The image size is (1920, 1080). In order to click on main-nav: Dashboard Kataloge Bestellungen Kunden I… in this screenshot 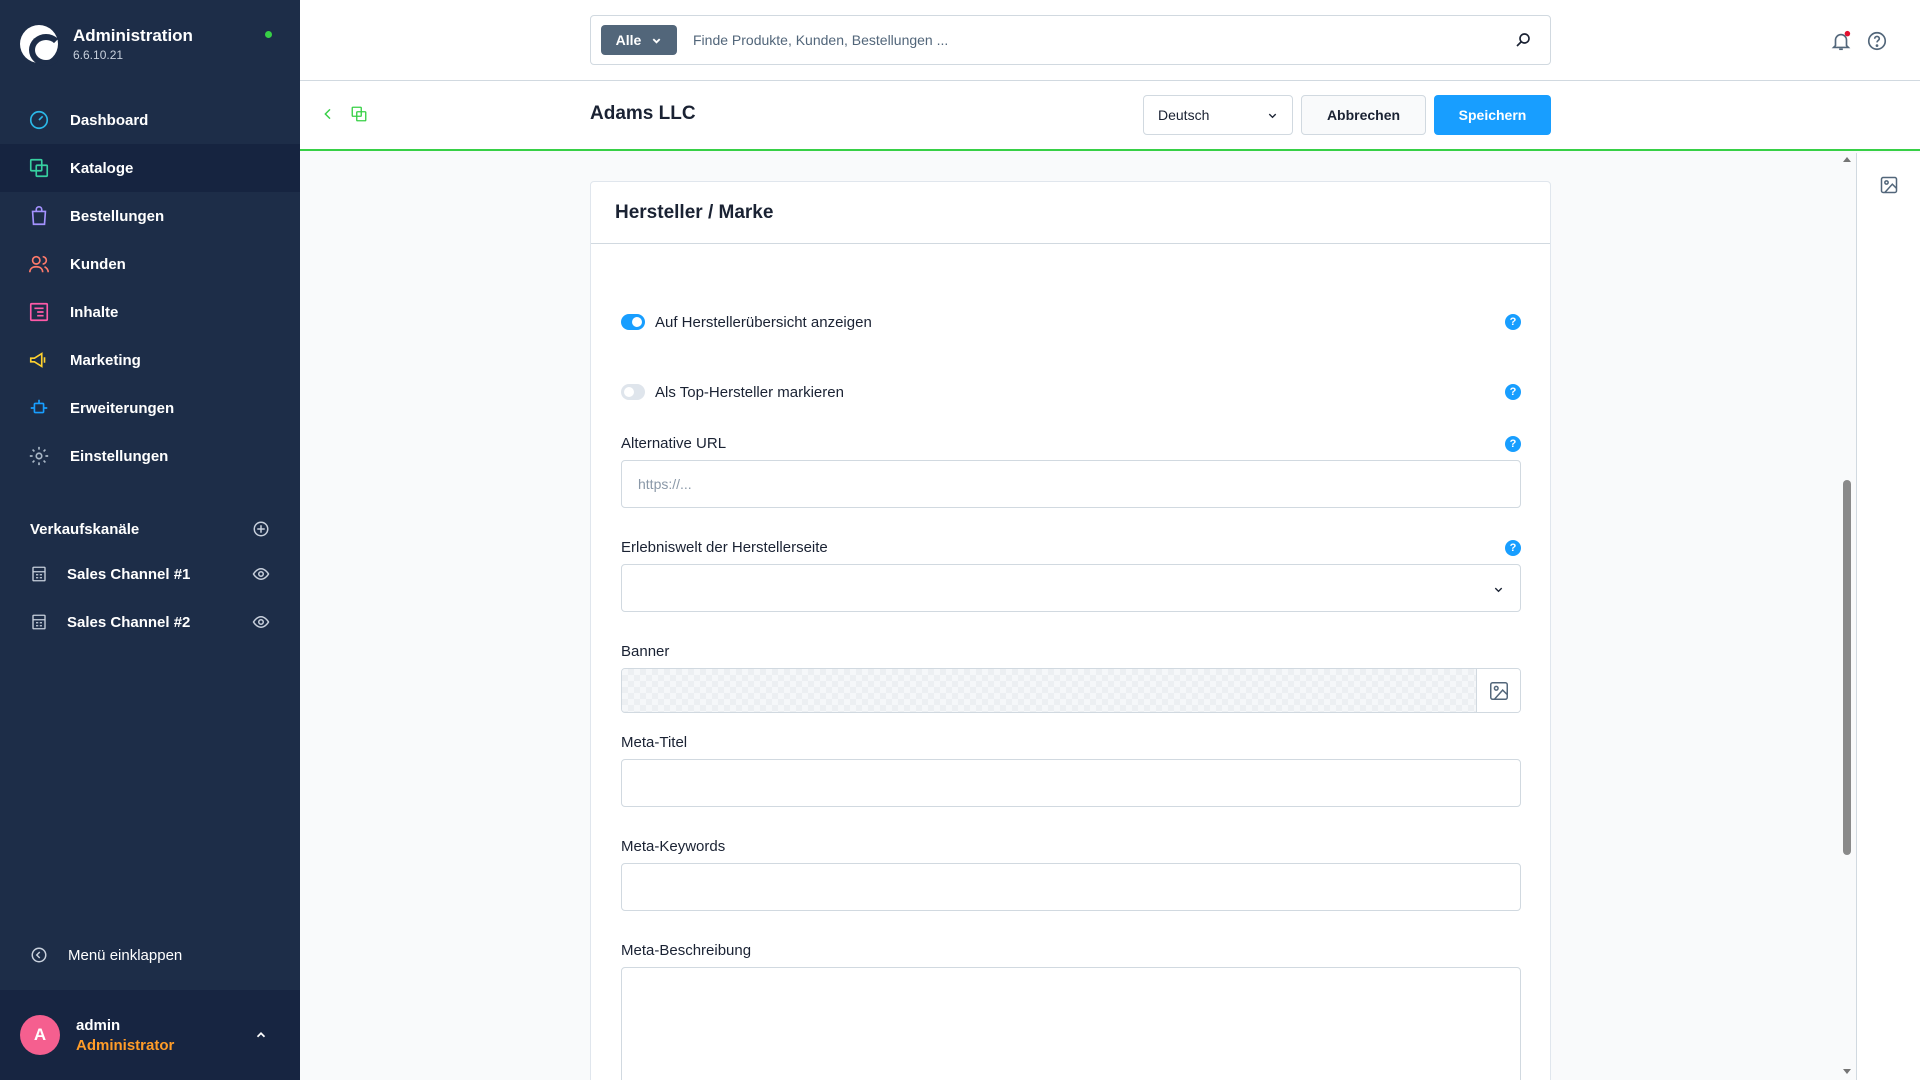, I will do `click(150, 288)`.